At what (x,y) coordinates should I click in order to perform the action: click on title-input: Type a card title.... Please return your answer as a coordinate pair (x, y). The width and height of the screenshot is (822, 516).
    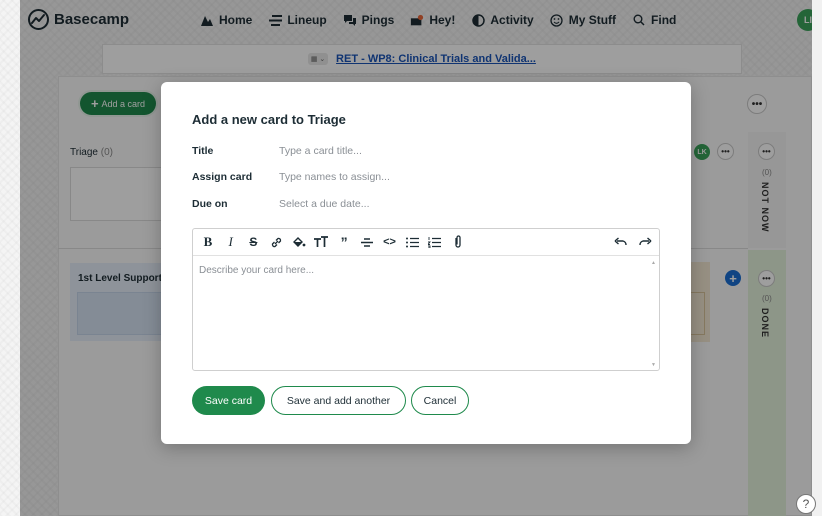
    Looking at the image, I should click on (320, 151).